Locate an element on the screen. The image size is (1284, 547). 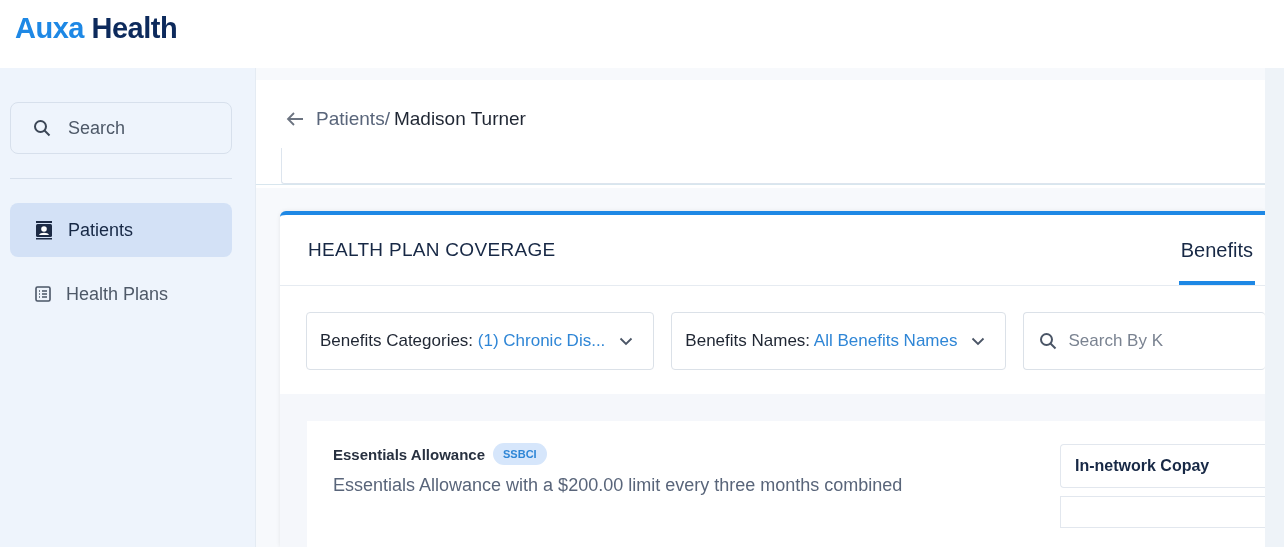
benefit-description: Essentials Allowance with a $200.00 limit every three months combined is located at coordinates (618, 485).